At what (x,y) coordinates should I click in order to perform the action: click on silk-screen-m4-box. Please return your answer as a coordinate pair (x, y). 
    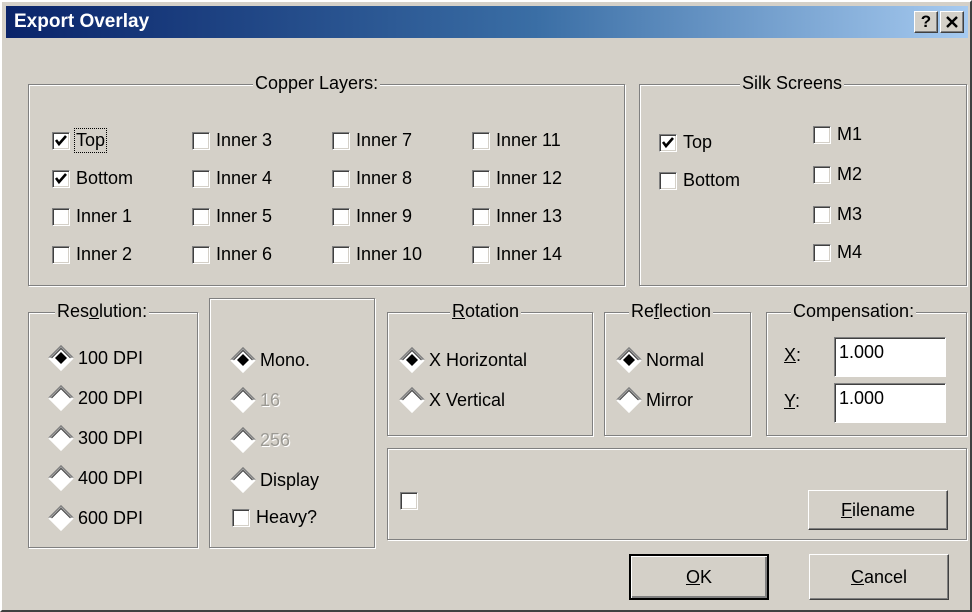
    Looking at the image, I should click on (822, 252).